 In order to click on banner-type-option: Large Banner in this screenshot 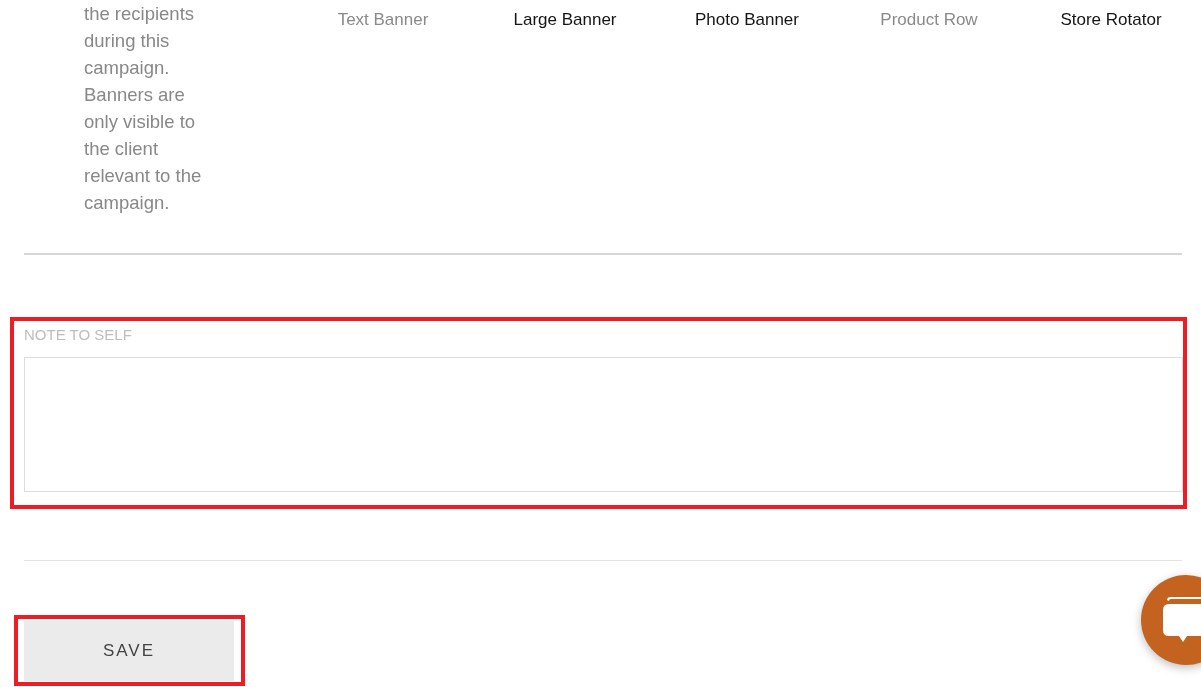, I will do `click(565, 20)`.